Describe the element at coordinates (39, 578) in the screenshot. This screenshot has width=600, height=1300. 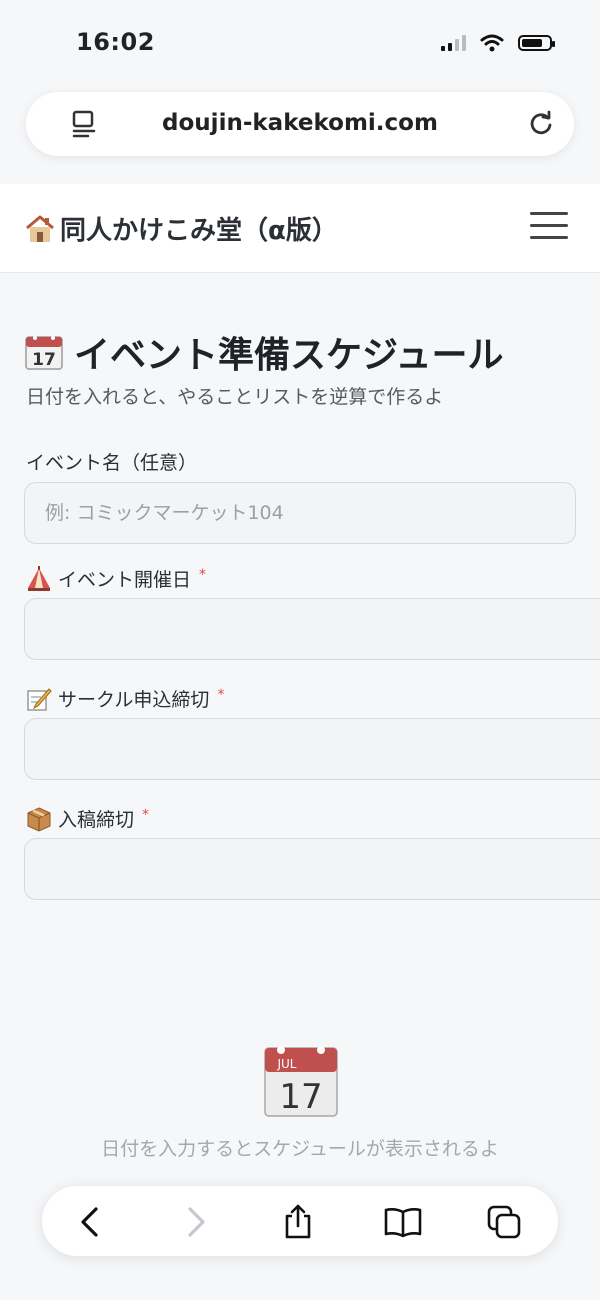
I see `circus-tent-icon` at that location.